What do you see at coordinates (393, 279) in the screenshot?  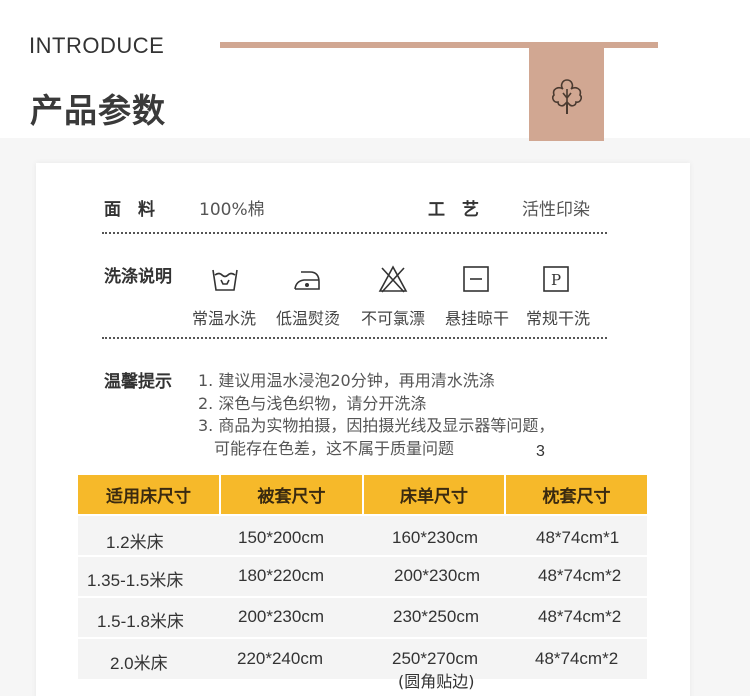 I see `no-bleach-icon` at bounding box center [393, 279].